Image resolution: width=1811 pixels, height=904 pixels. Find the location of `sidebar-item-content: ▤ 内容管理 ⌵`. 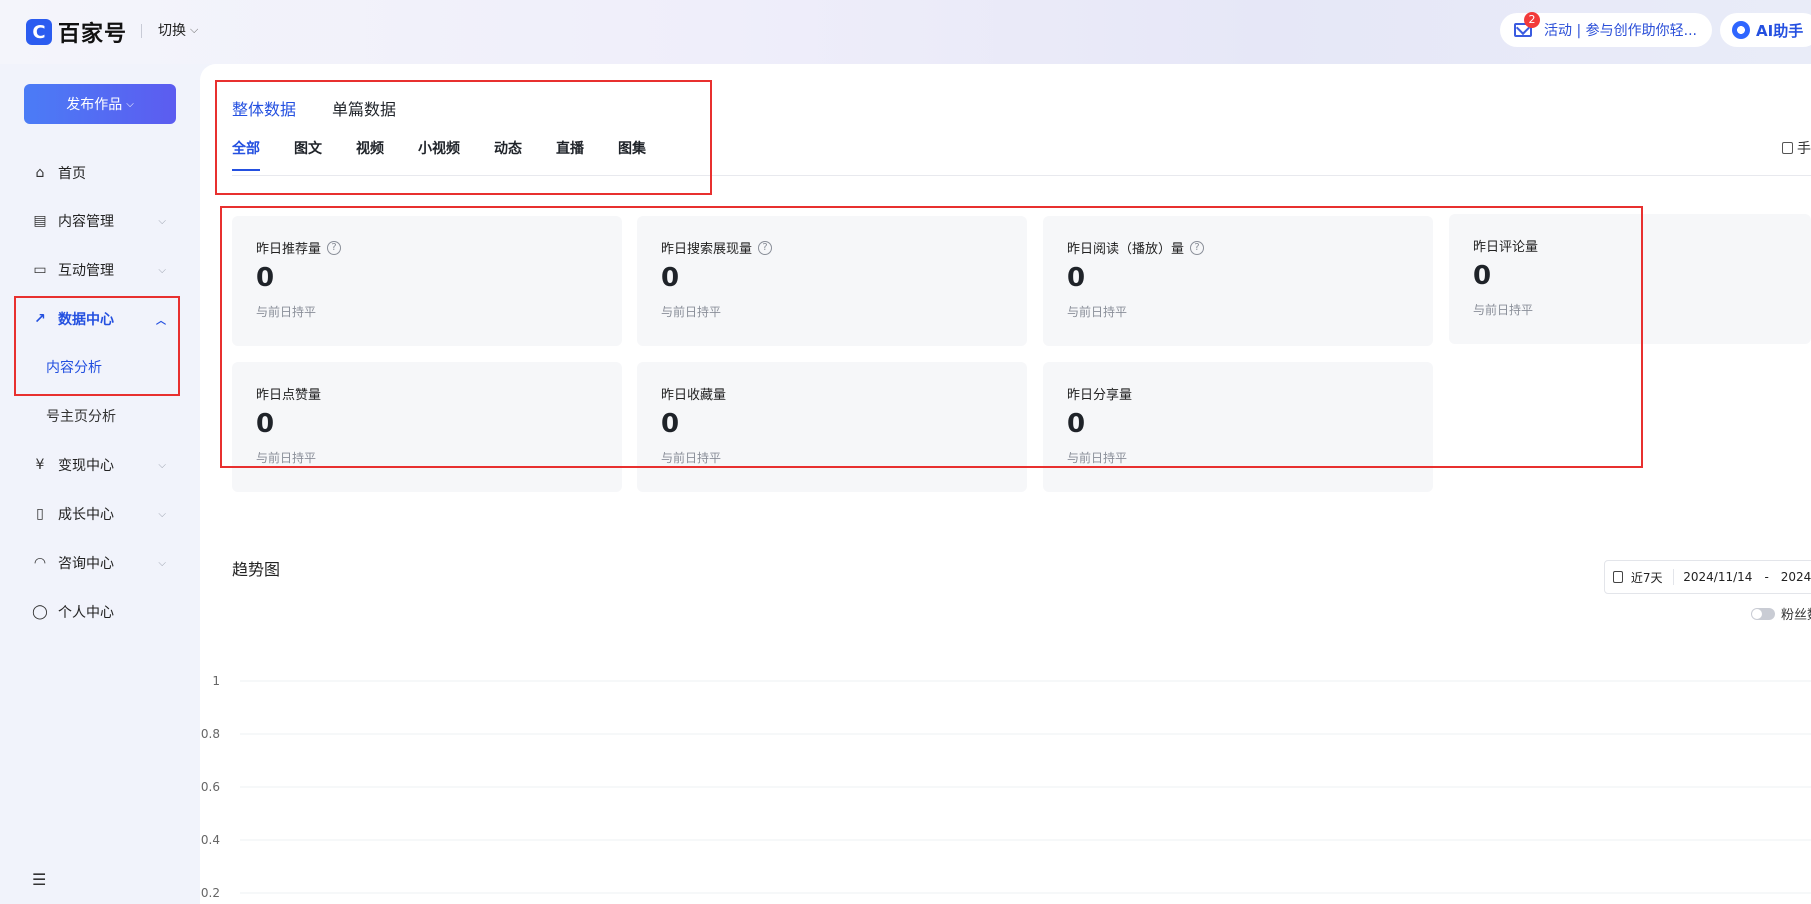

sidebar-item-content: ▤ 内容管理 ⌵ is located at coordinates (99, 221).